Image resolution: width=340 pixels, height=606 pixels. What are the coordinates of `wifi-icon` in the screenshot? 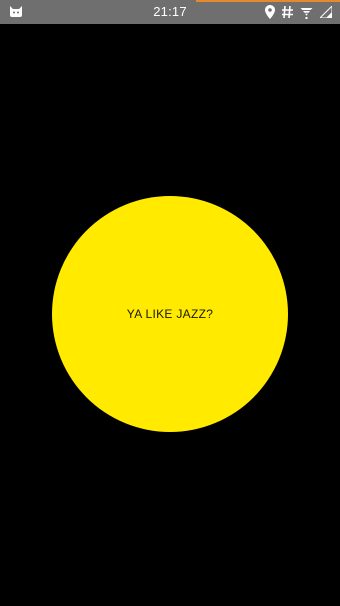 It's located at (306, 12).